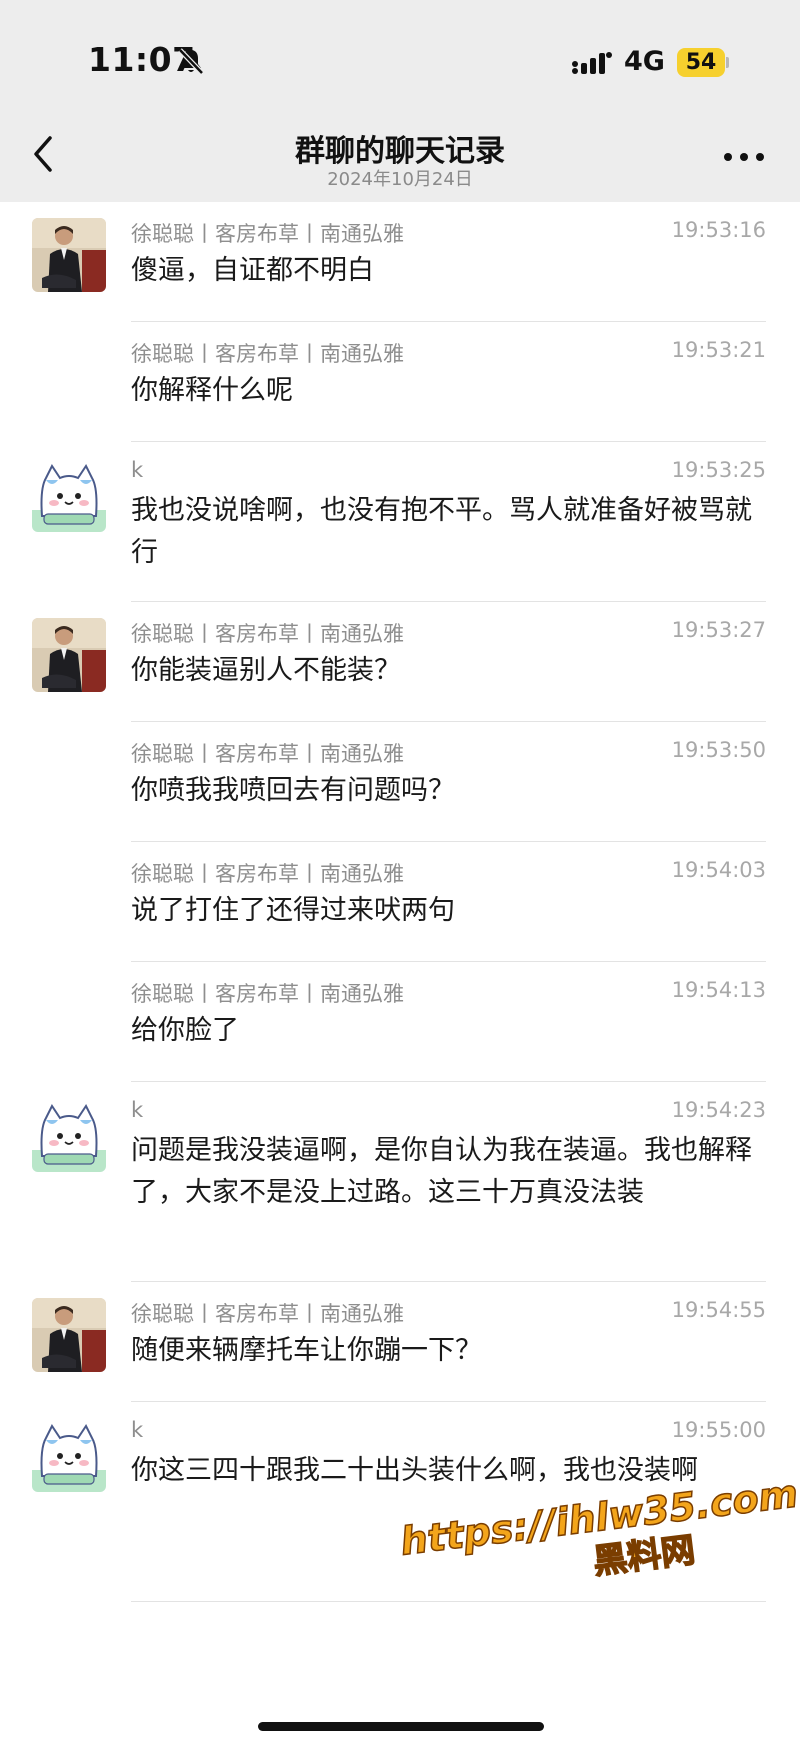  Describe the element at coordinates (400, 179) in the screenshot. I see `page-subtitle-date: 2024年10月24日` at that location.